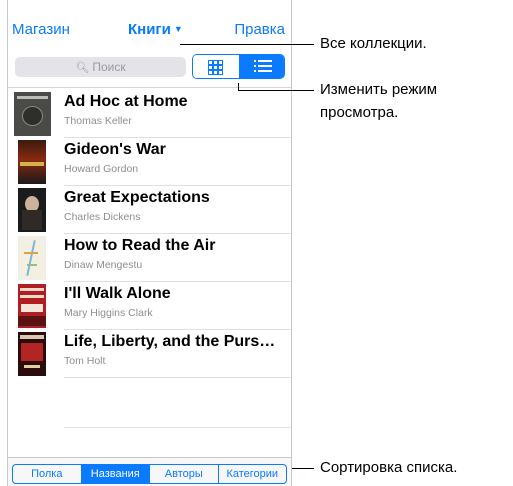 Image resolution: width=513 pixels, height=486 pixels. Describe the element at coordinates (178, 29) in the screenshot. I see `chevron-down-icon: ▼` at that location.